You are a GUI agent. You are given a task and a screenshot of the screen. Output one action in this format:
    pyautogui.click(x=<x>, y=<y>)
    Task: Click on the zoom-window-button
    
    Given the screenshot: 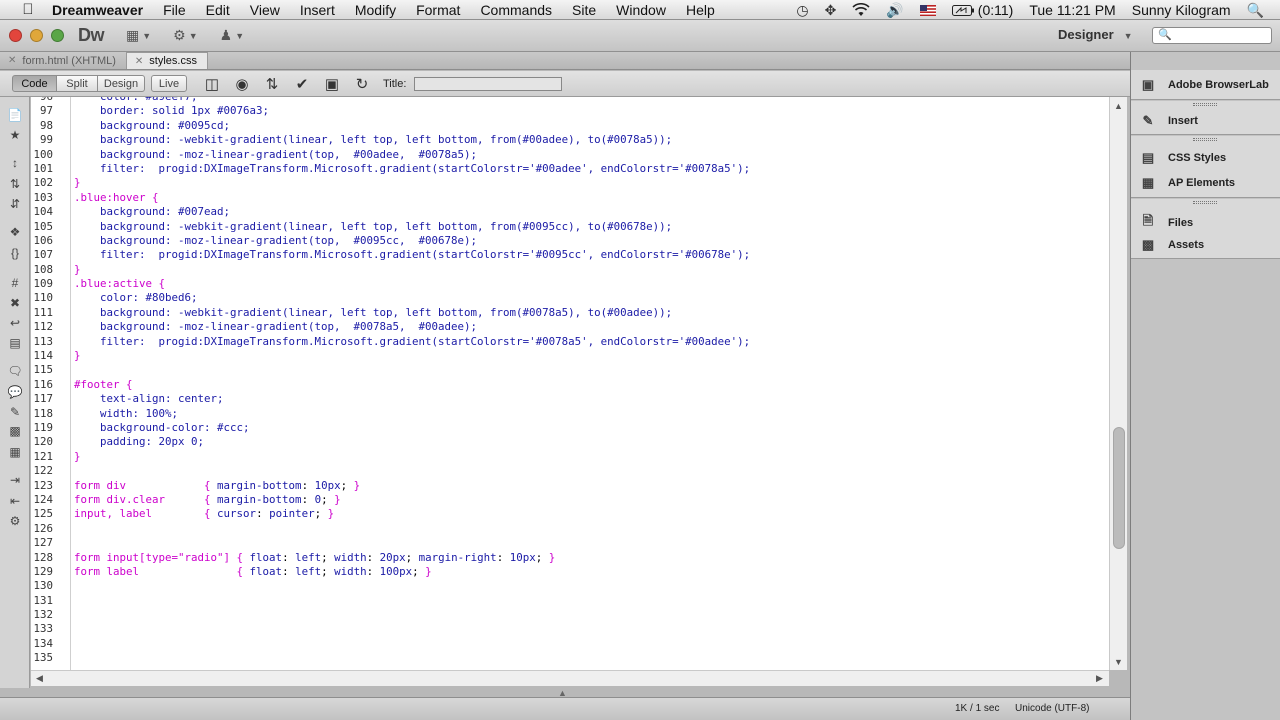 What is the action you would take?
    pyautogui.click(x=57, y=35)
    